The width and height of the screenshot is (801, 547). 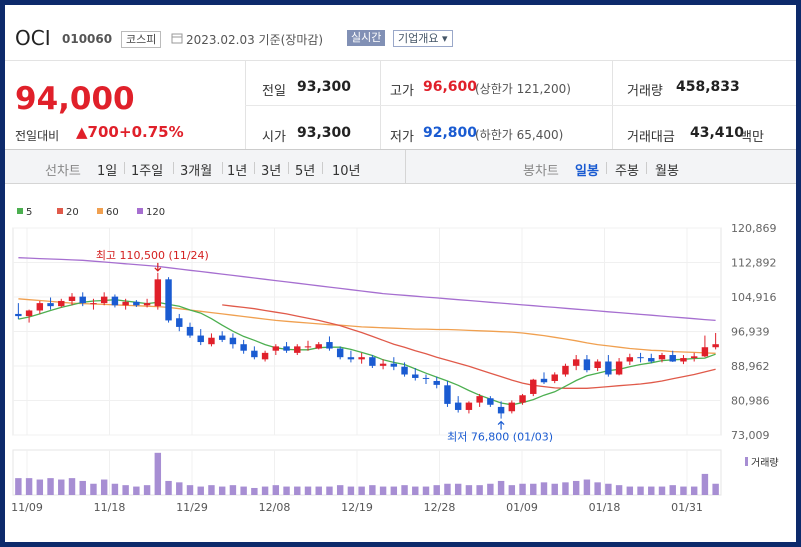 What do you see at coordinates (275, 507) in the screenshot?
I see `x-tick-label: 12/08` at bounding box center [275, 507].